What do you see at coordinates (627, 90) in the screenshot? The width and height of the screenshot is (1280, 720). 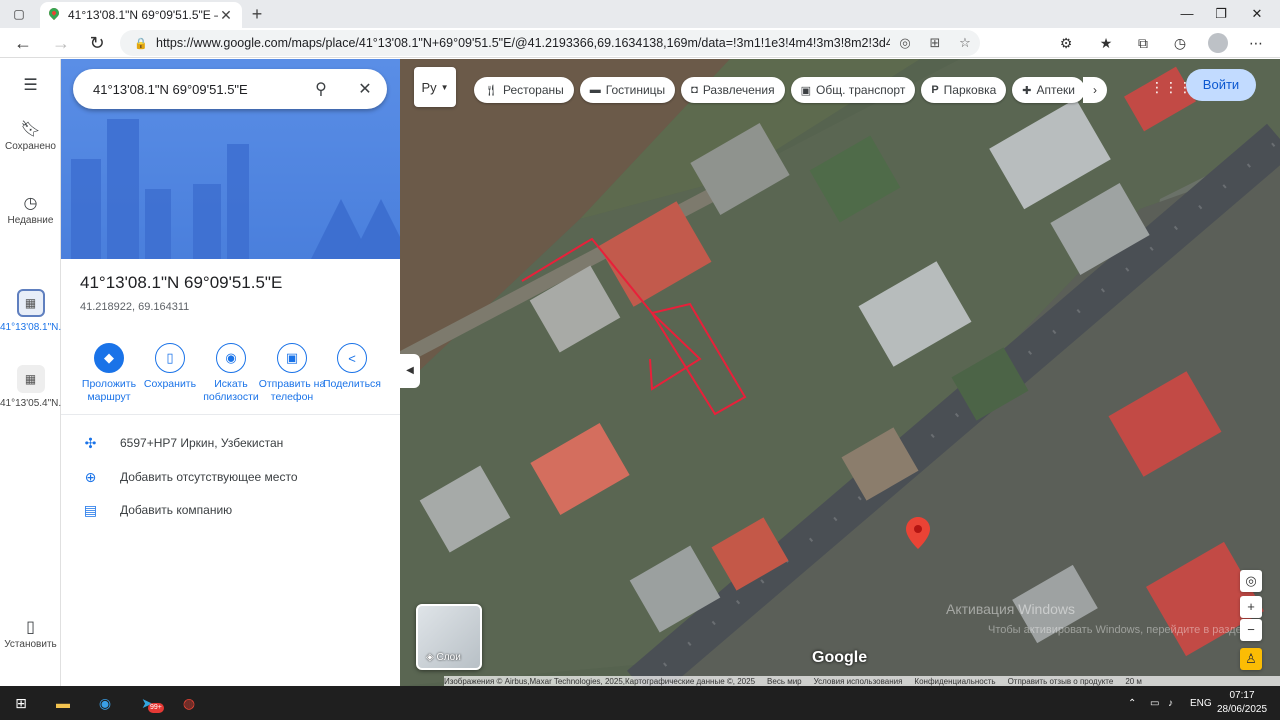 I see `chip-hotels: ▬ Гостиницы` at bounding box center [627, 90].